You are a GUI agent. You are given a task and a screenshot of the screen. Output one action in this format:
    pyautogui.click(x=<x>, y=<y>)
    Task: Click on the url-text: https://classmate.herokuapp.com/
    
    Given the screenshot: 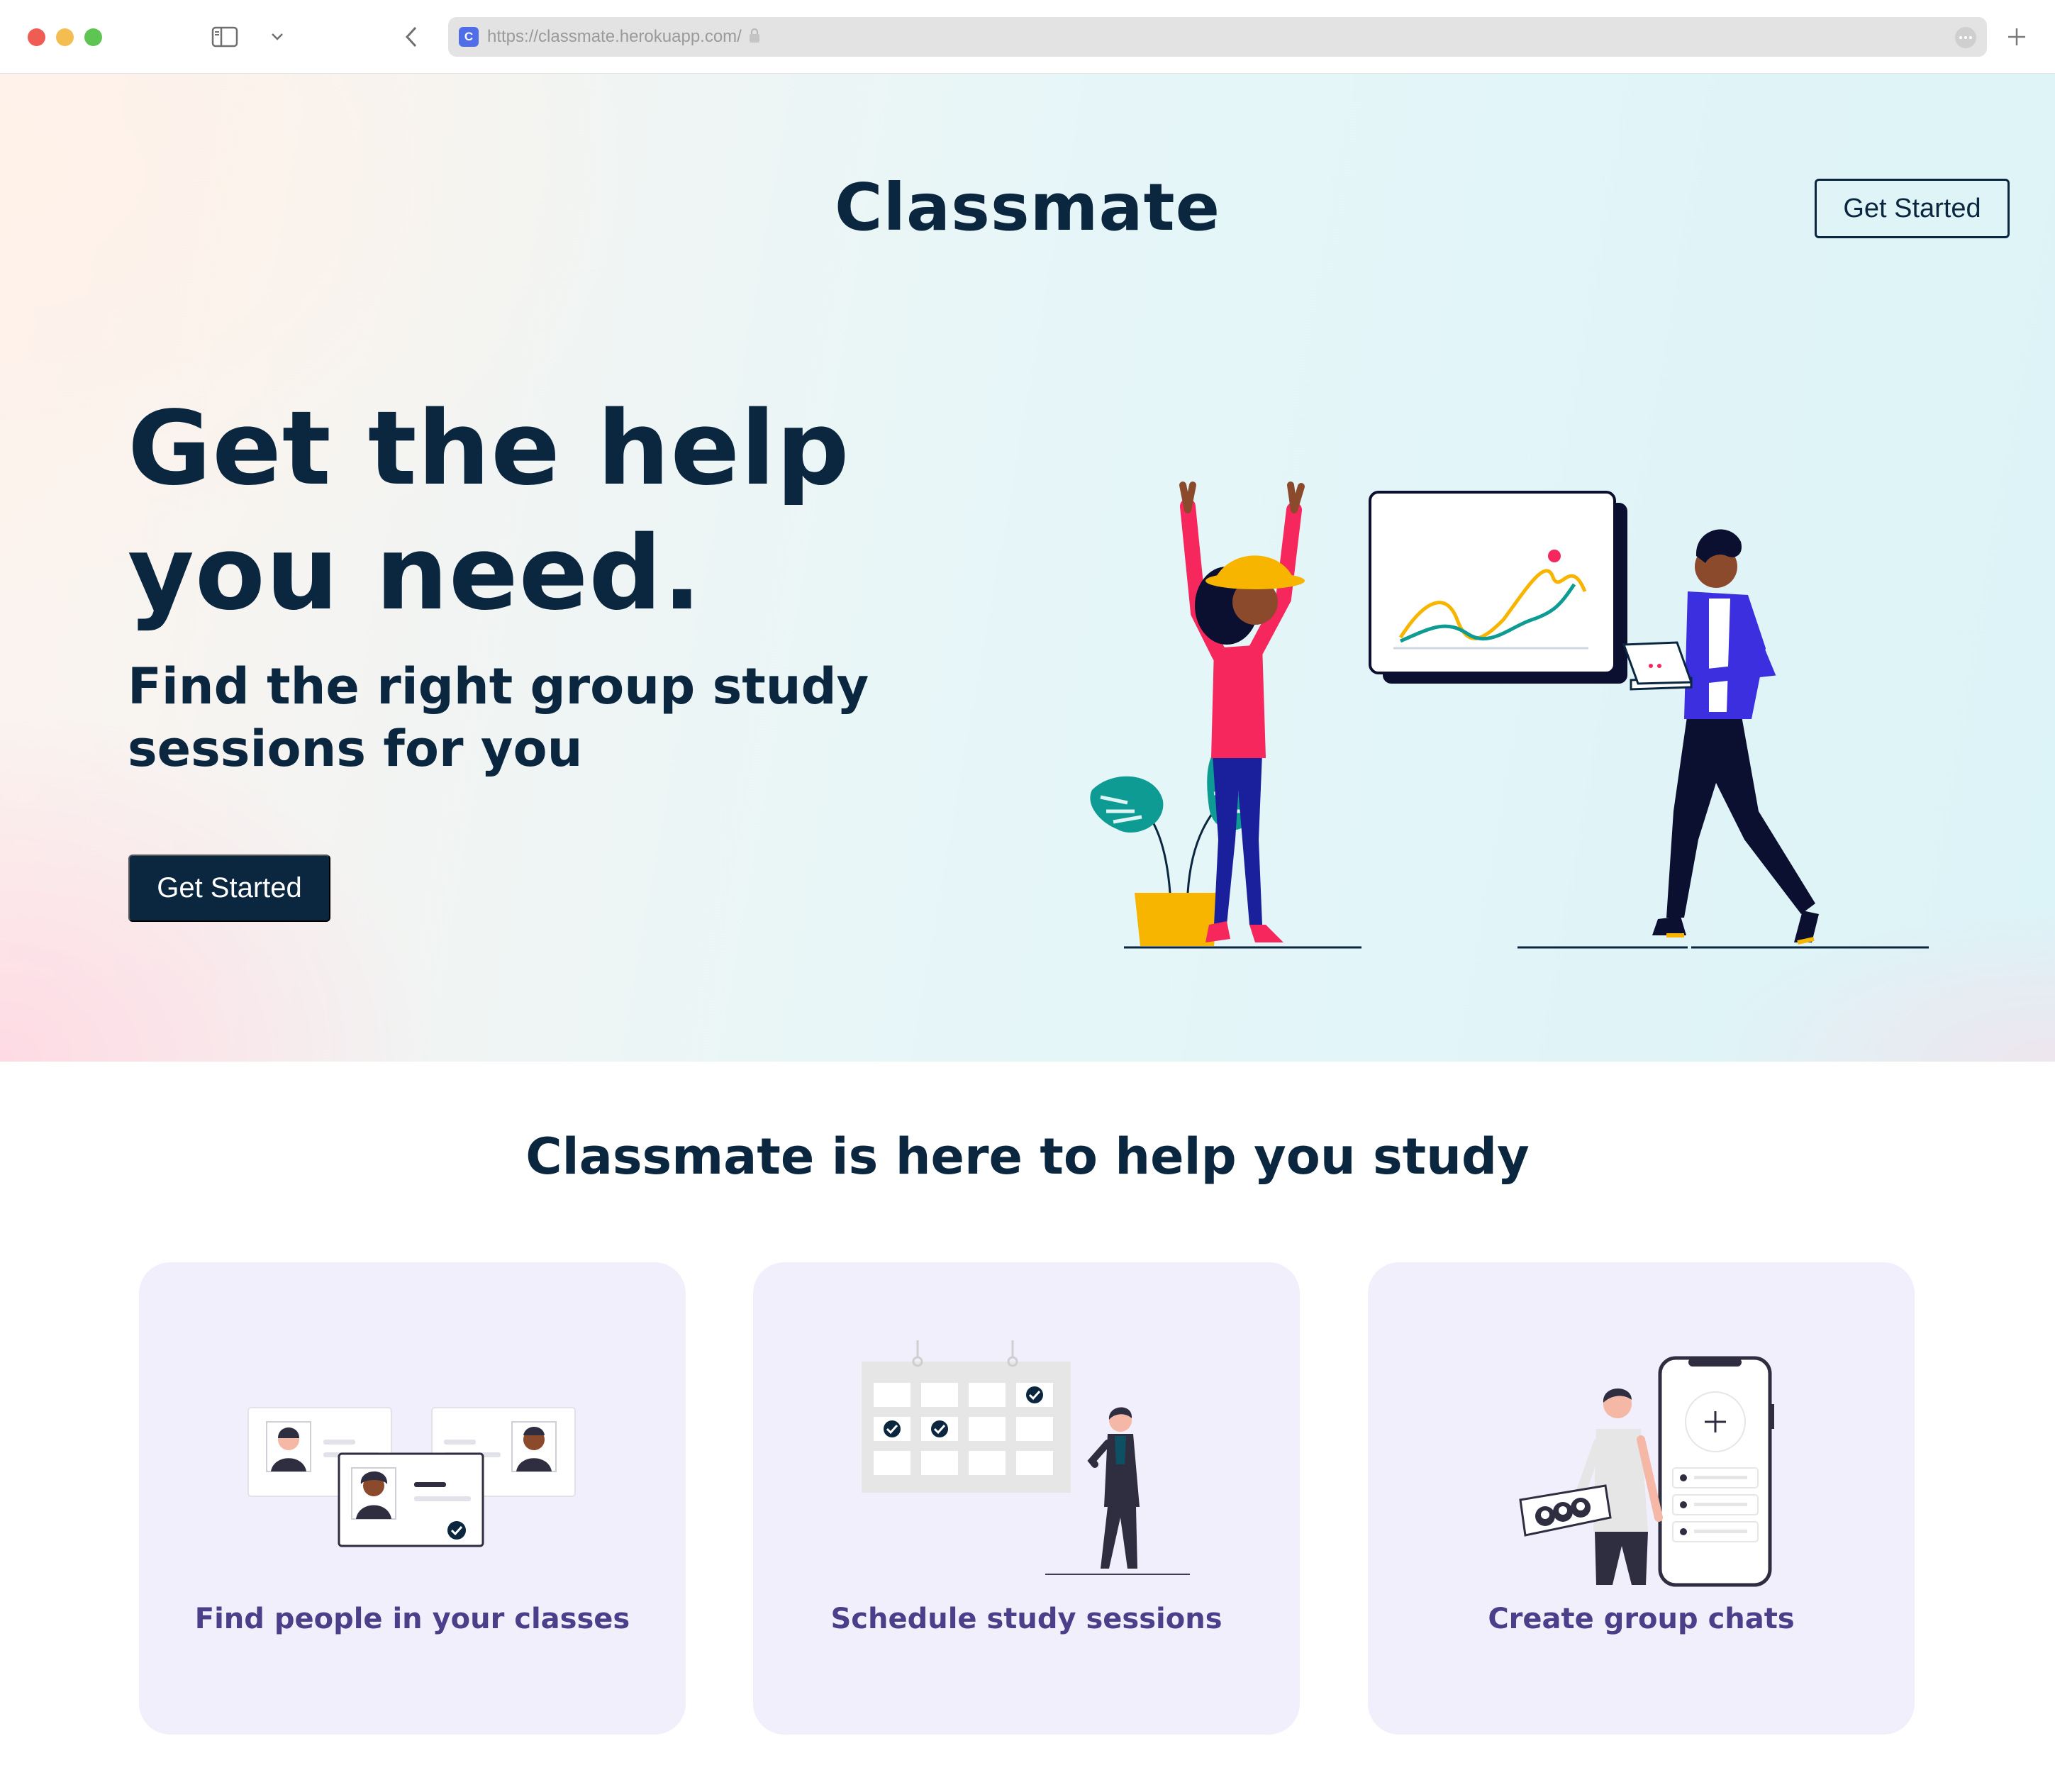 What is the action you would take?
    pyautogui.click(x=615, y=36)
    